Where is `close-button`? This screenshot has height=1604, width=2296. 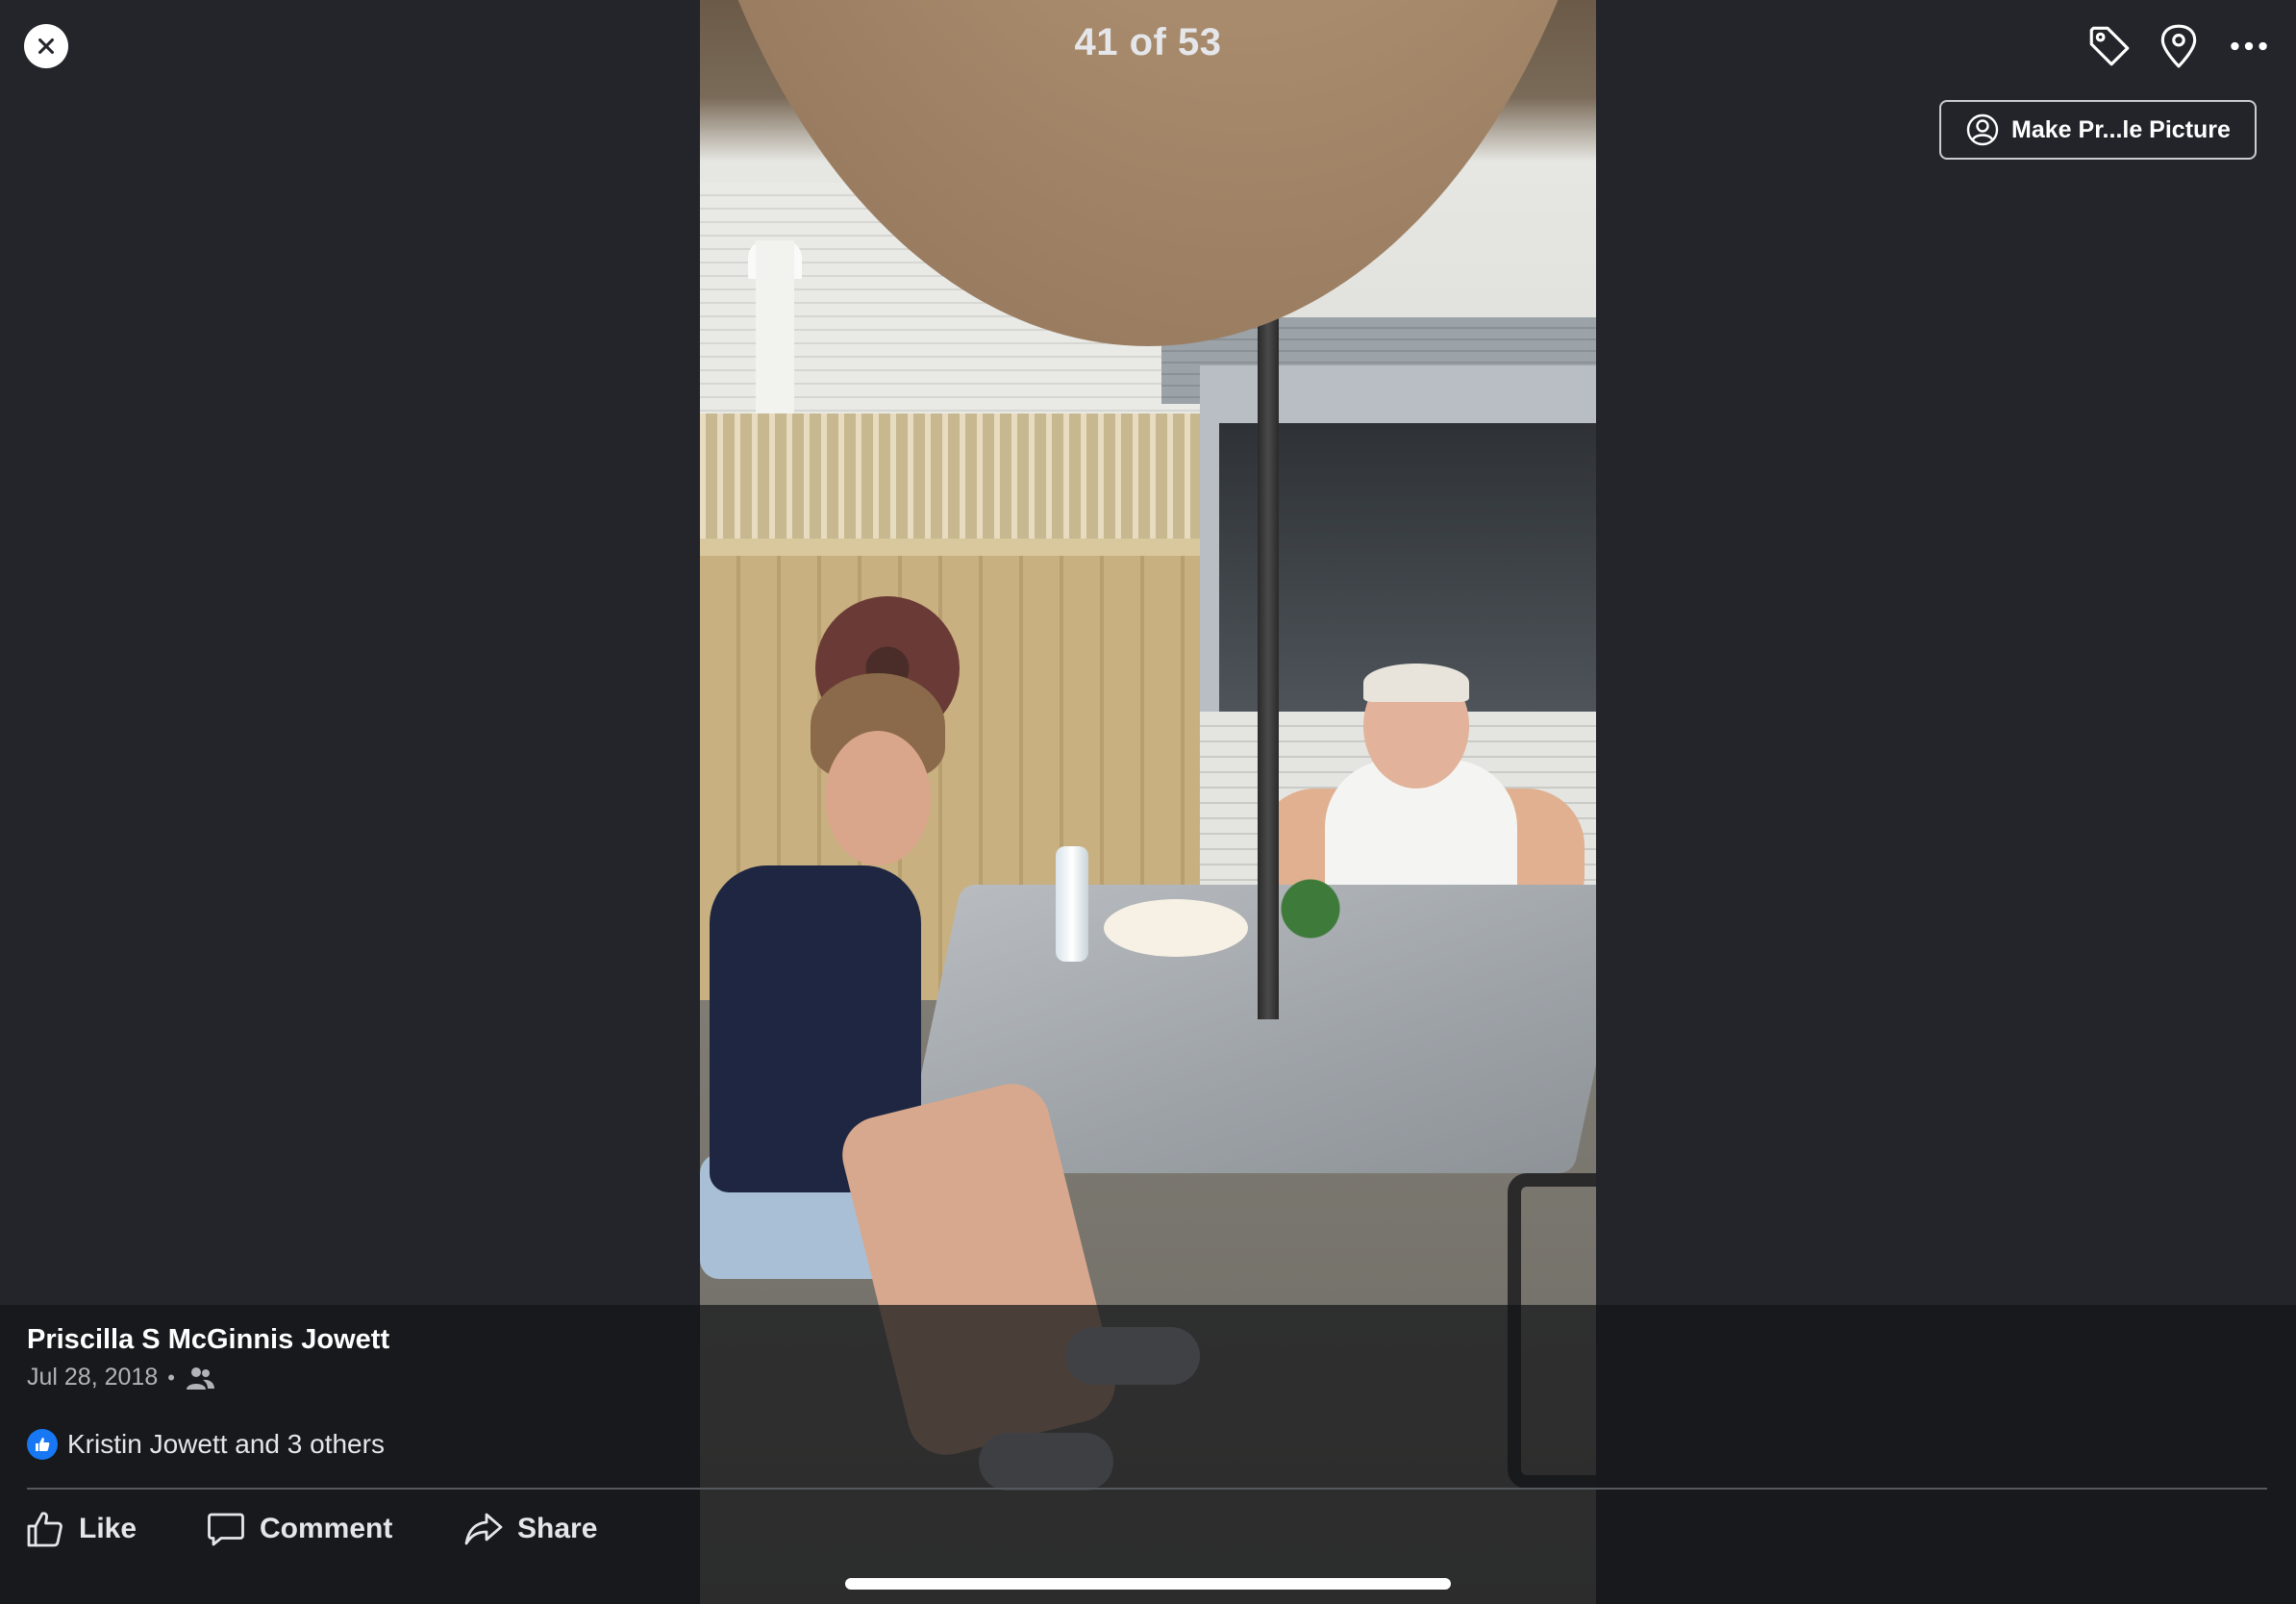
close-button is located at coordinates (46, 46).